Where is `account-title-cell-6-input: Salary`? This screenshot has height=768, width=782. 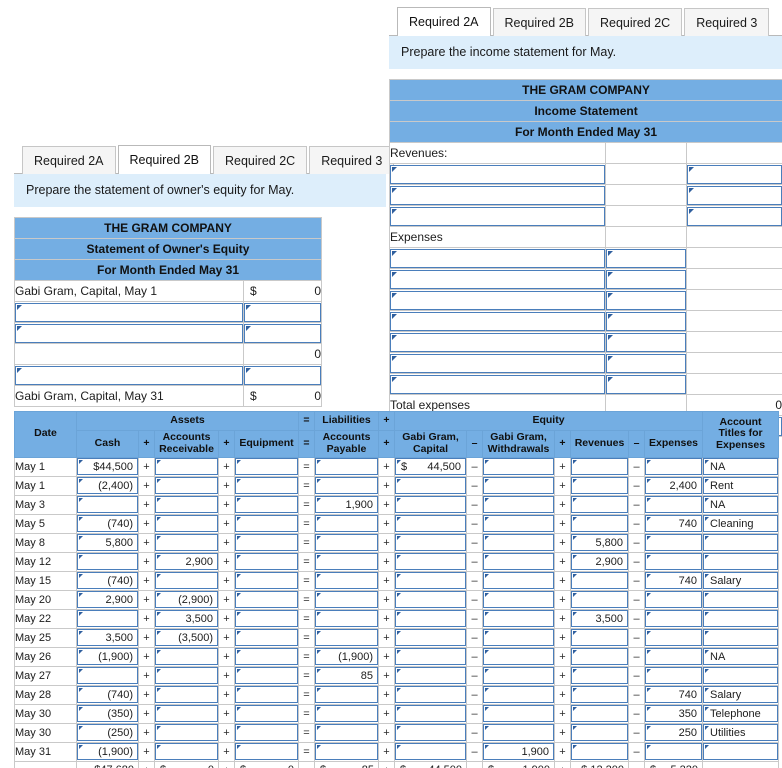
account-title-cell-6-input: Salary is located at coordinates (741, 580).